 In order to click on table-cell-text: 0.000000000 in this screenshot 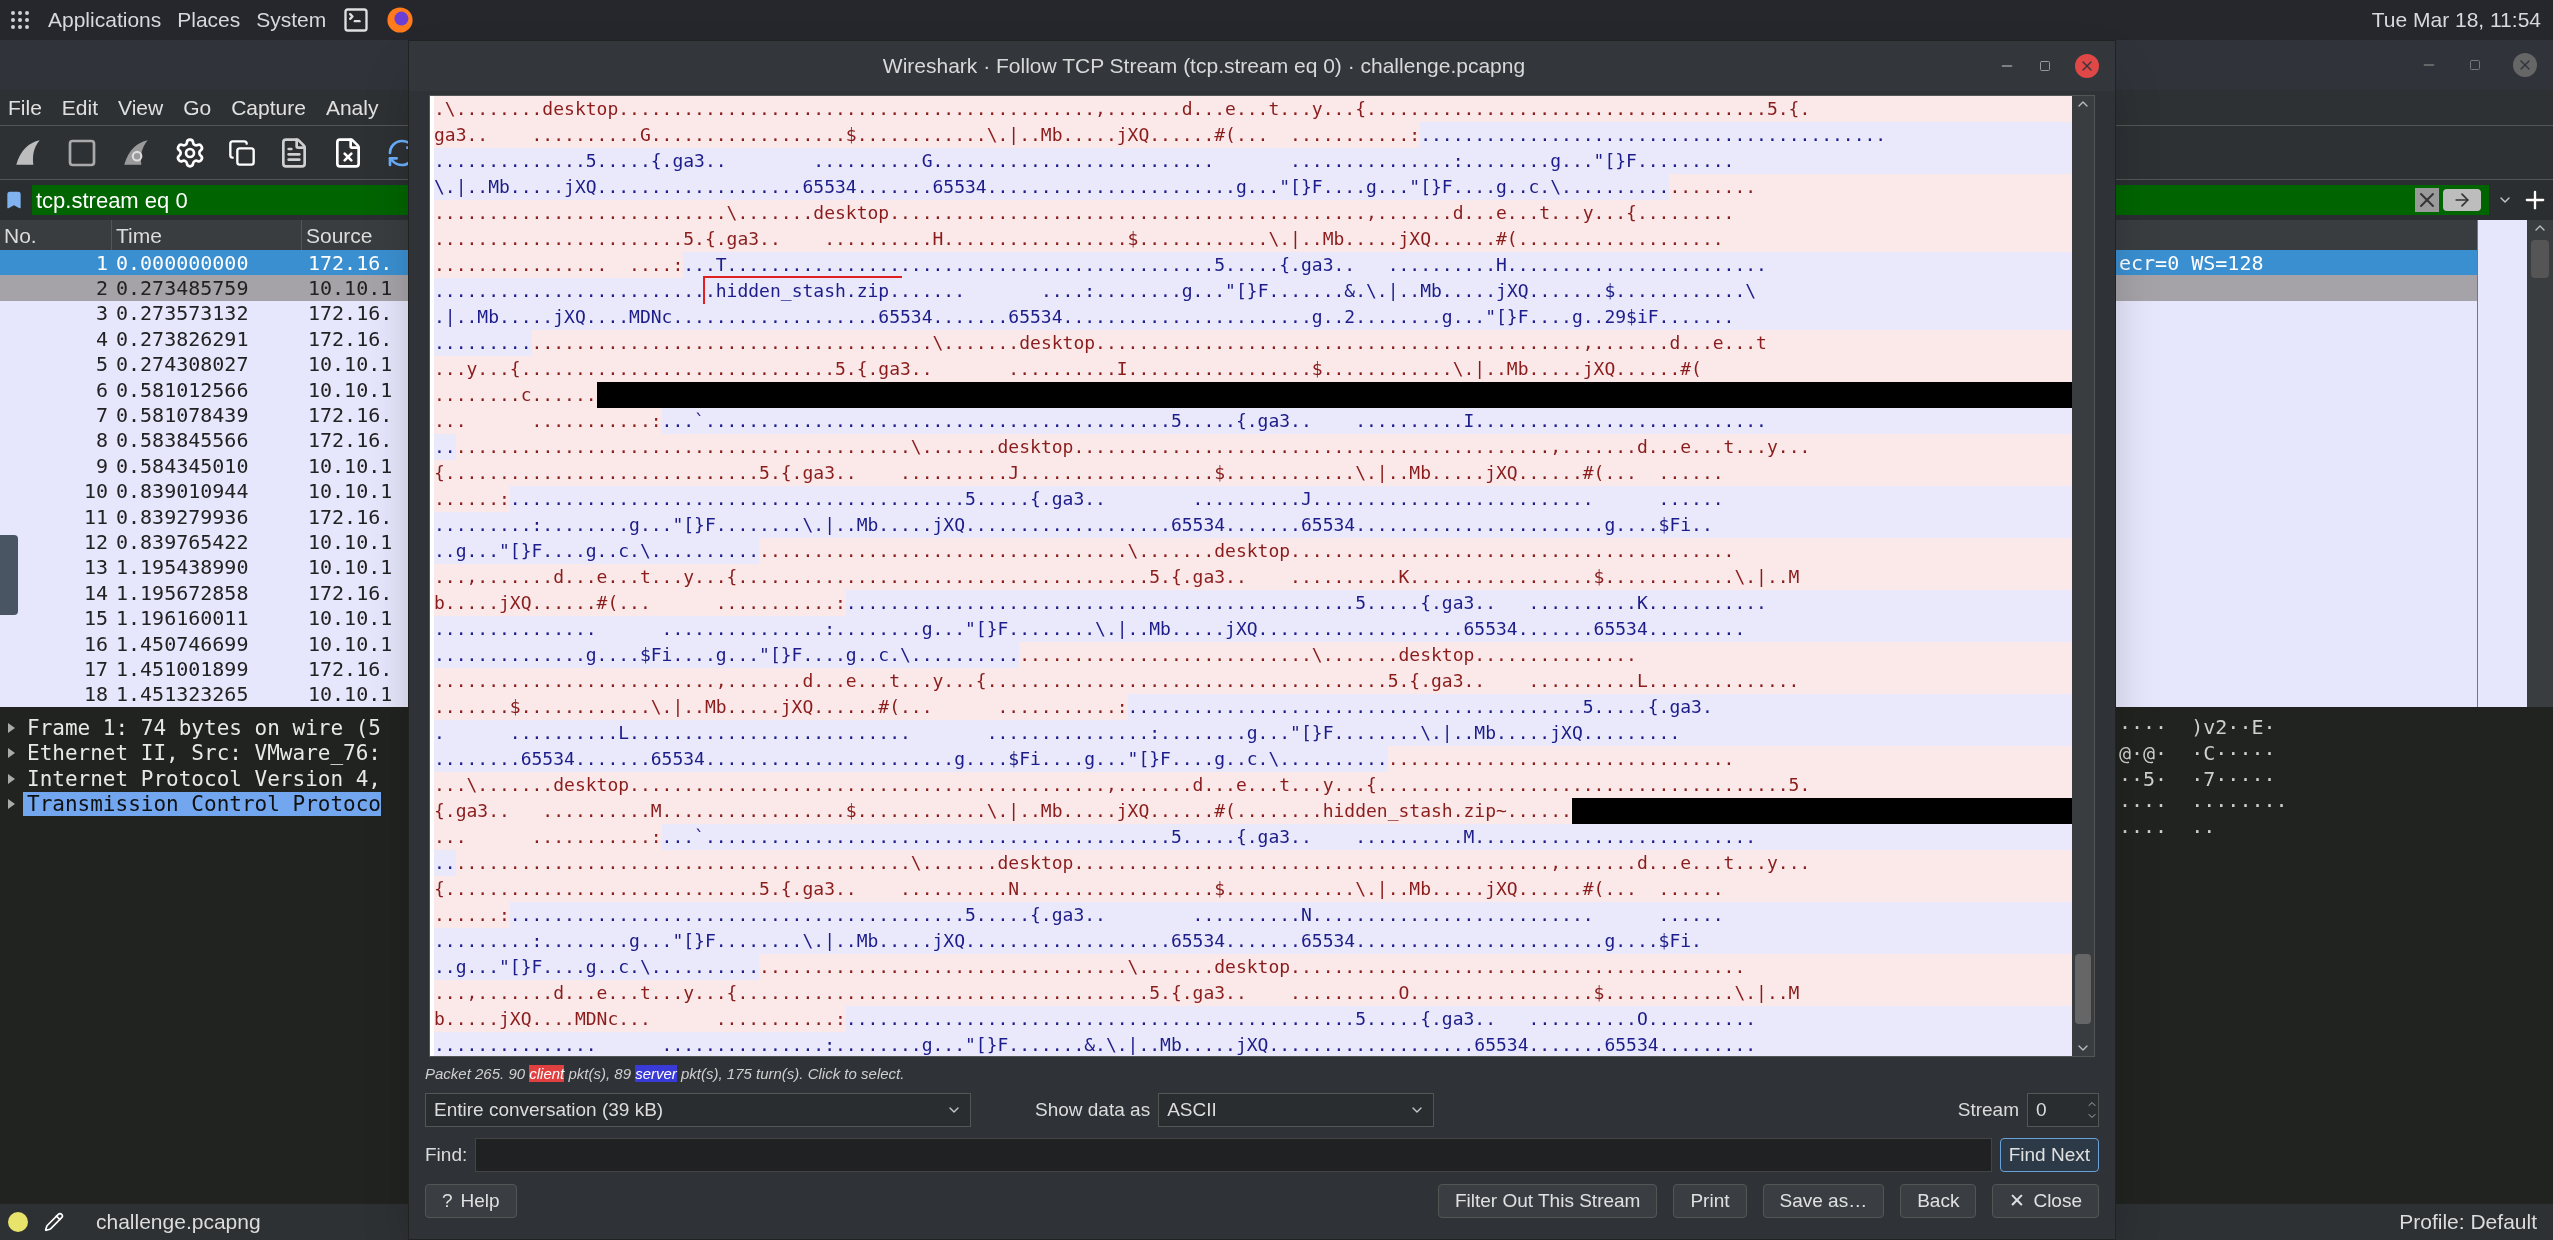, I will do `click(182, 262)`.